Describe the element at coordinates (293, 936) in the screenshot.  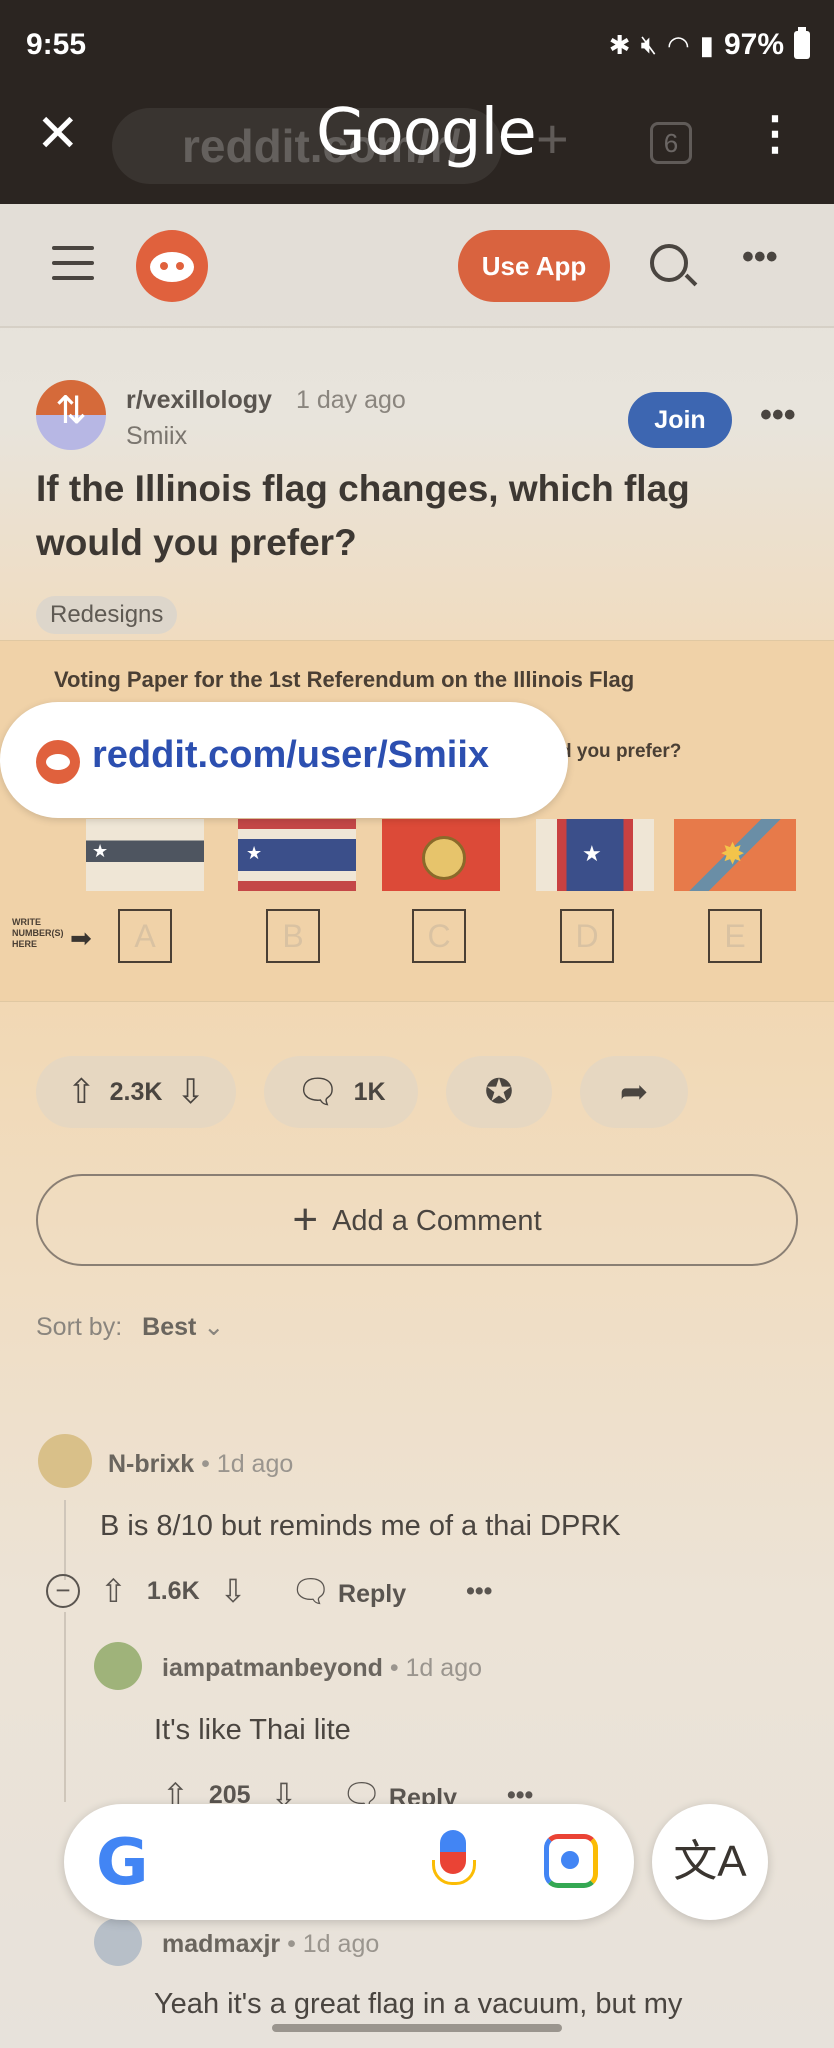
I see `vote-box-b: B` at that location.